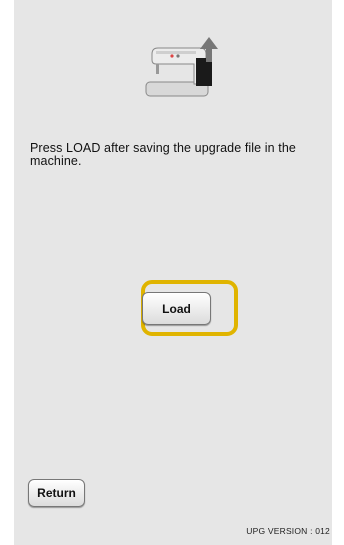 The height and width of the screenshot is (545, 344). I want to click on sewing-machine-upload-icon, so click(181, 67).